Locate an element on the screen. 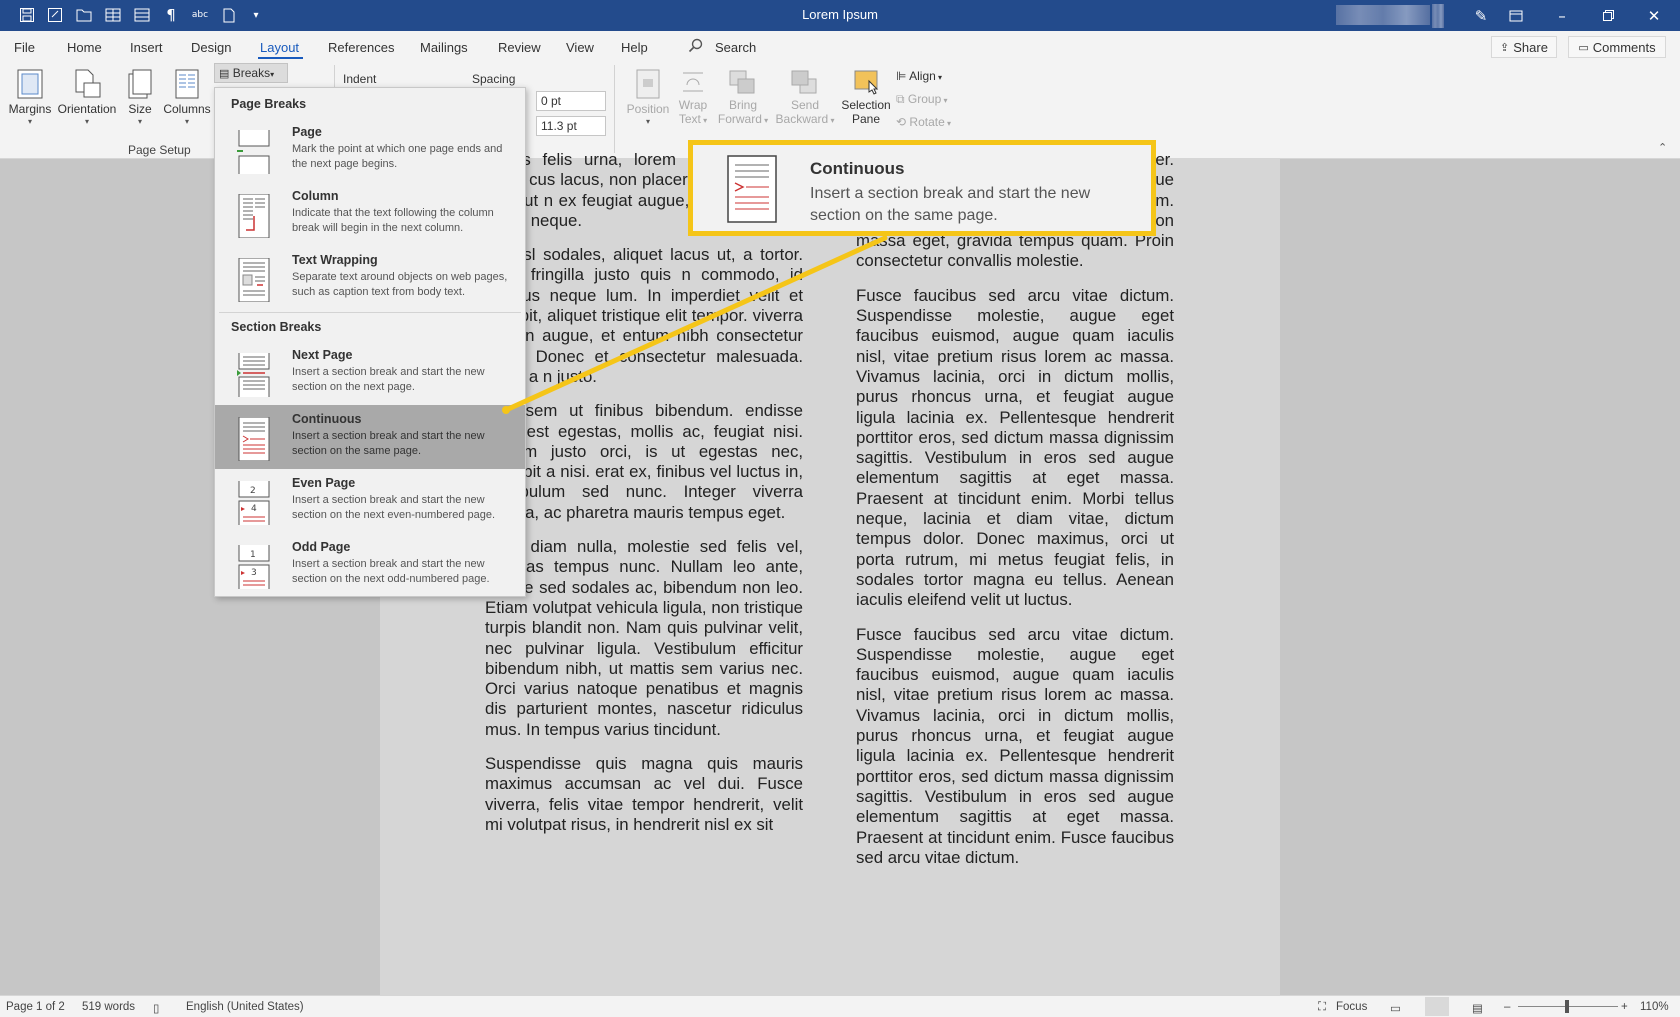 This screenshot has height=1017, width=1680. page-count: Page 1 of 2 is located at coordinates (35, 1007).